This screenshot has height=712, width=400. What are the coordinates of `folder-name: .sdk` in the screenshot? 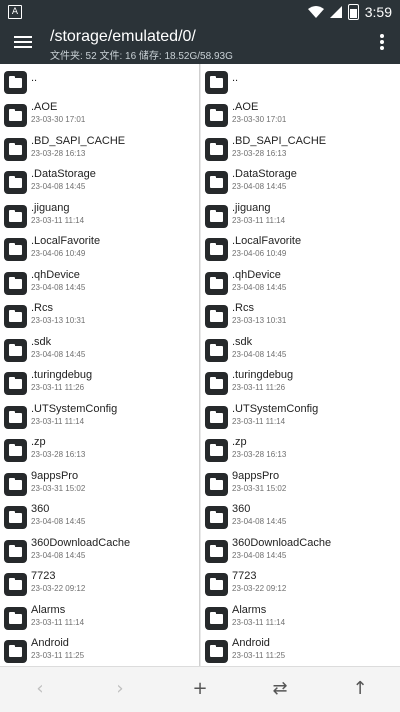 It's located at (41, 341).